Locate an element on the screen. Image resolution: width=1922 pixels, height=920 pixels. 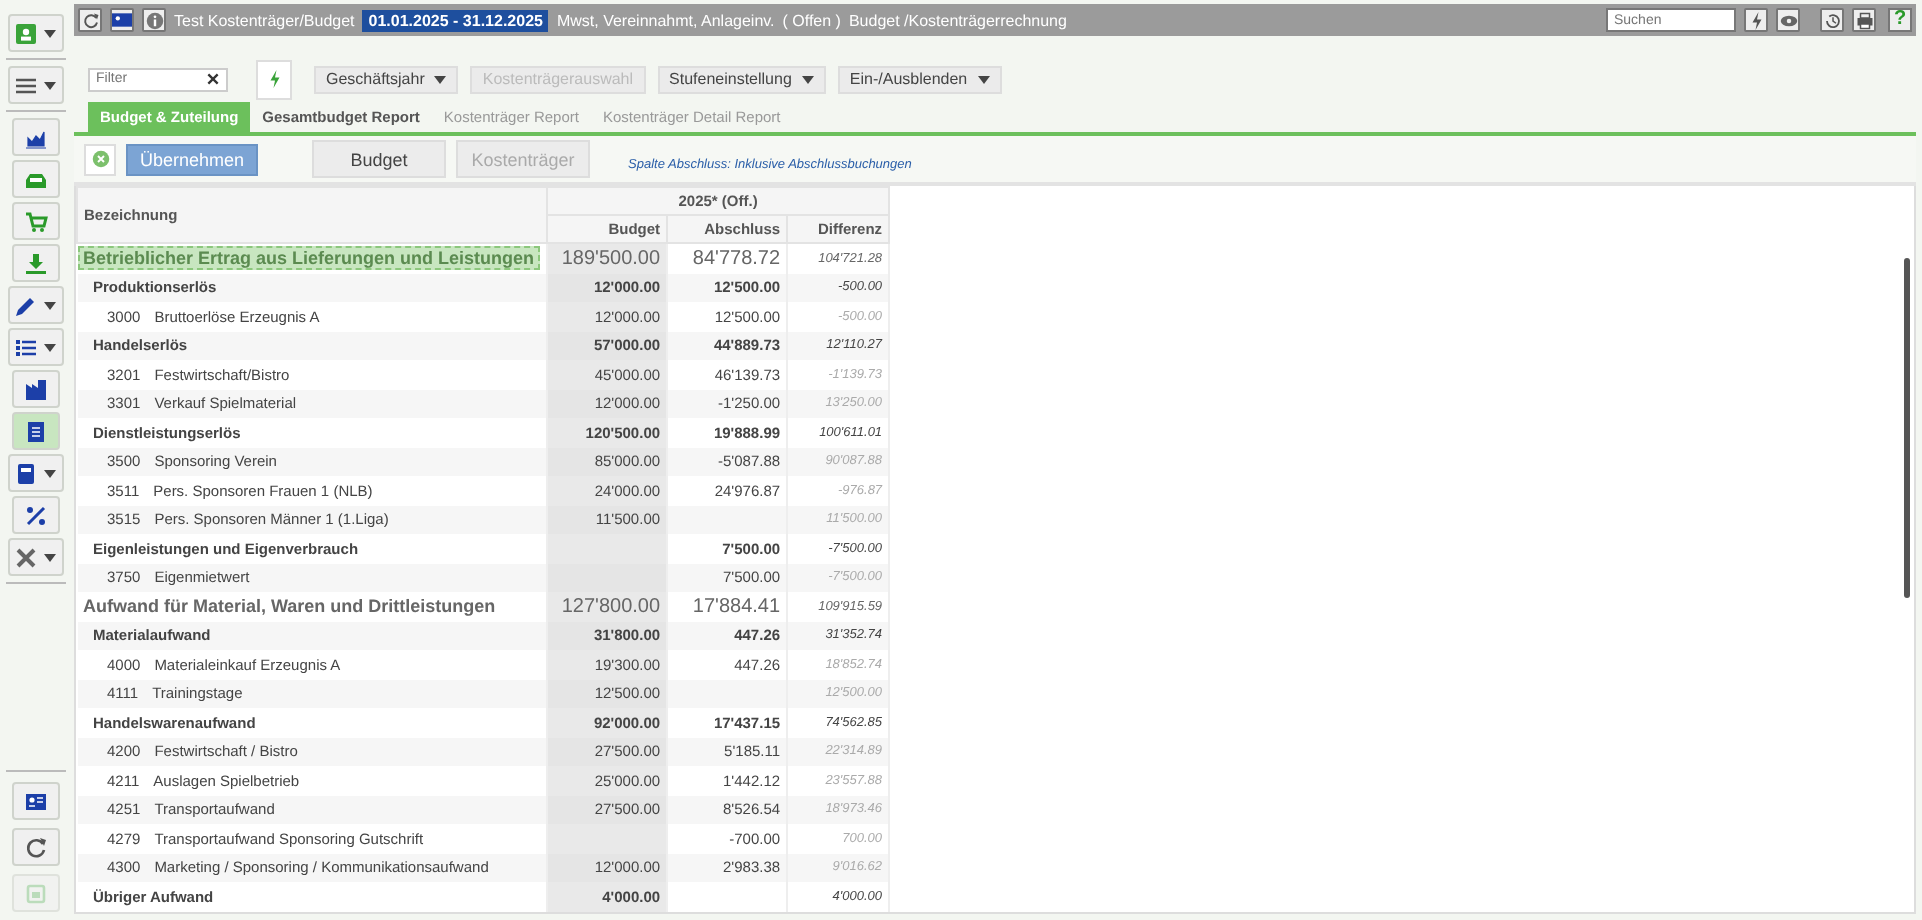
history-icon is located at coordinates (1832, 20).